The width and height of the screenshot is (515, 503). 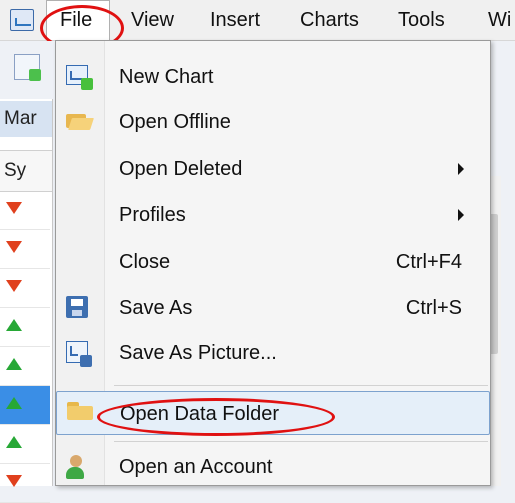 What do you see at coordinates (216, 417) in the screenshot?
I see `open-data-folder-annotation-ellipse` at bounding box center [216, 417].